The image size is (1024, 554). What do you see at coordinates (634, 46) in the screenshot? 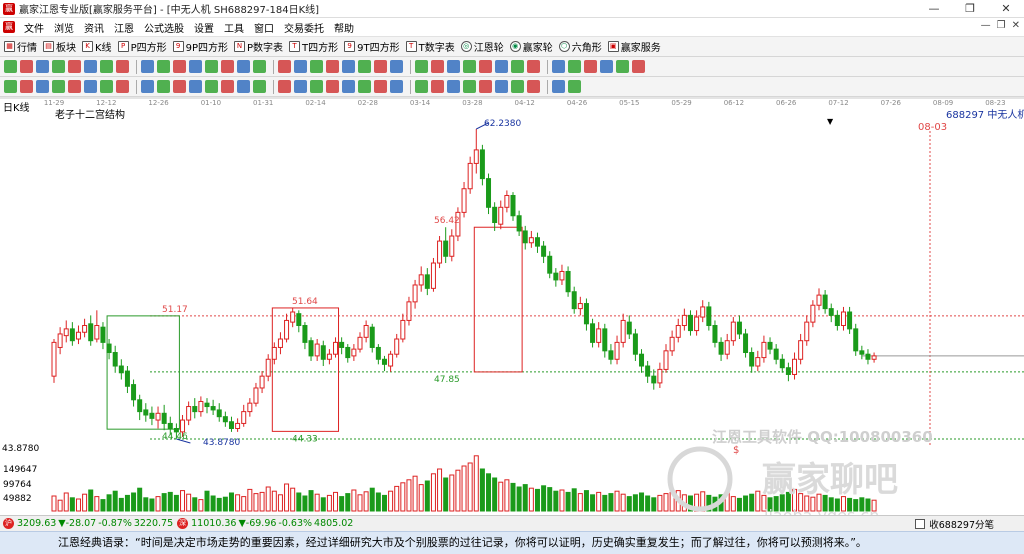
I see `tb-service: ▣ 赢家服务` at bounding box center [634, 46].